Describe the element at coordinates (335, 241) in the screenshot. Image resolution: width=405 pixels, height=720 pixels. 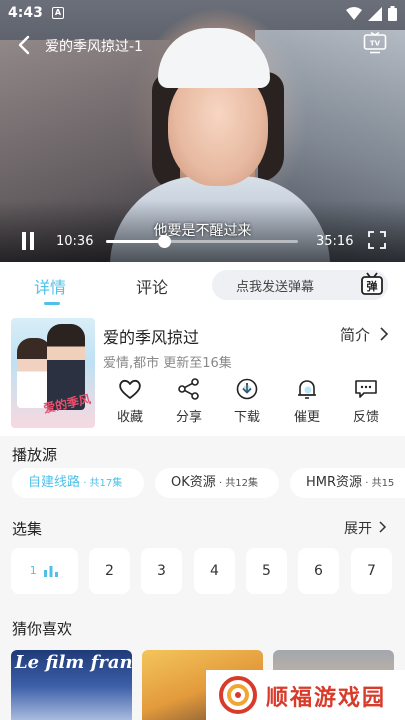
I see `total-time: 35:16` at that location.